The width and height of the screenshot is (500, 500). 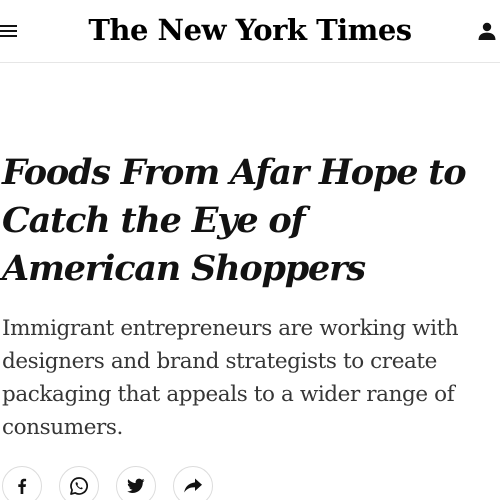 I want to click on share-toolbar, so click(x=107, y=483).